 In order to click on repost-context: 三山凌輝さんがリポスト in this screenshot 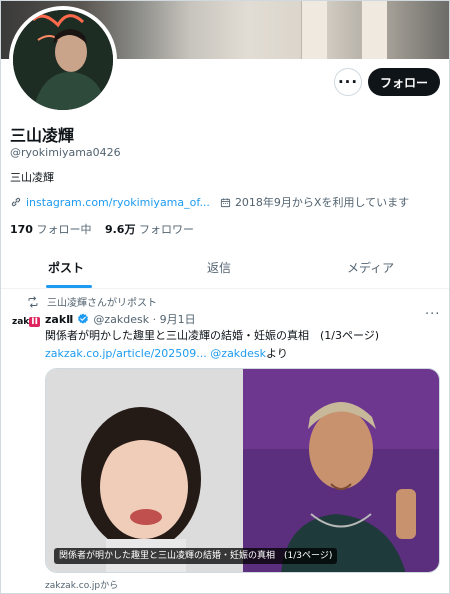, I will do `click(92, 301)`.